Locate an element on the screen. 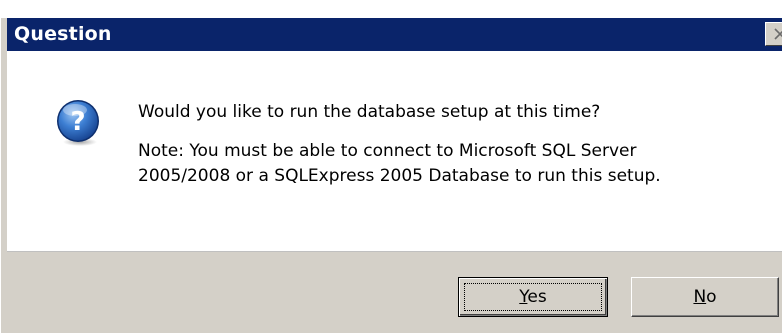  dialog-title: Question is located at coordinates (63, 34).